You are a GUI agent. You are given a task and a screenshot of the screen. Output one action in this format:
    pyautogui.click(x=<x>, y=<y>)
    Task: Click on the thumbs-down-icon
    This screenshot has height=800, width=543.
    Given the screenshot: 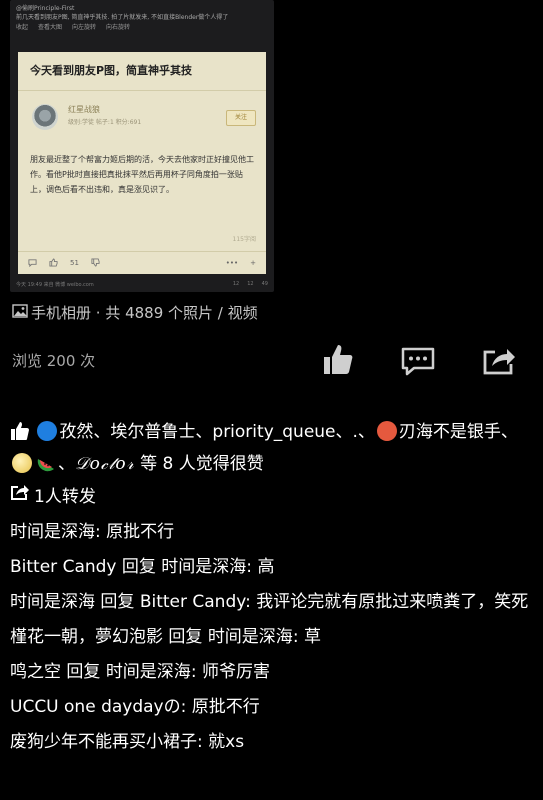 What is the action you would take?
    pyautogui.click(x=95, y=263)
    